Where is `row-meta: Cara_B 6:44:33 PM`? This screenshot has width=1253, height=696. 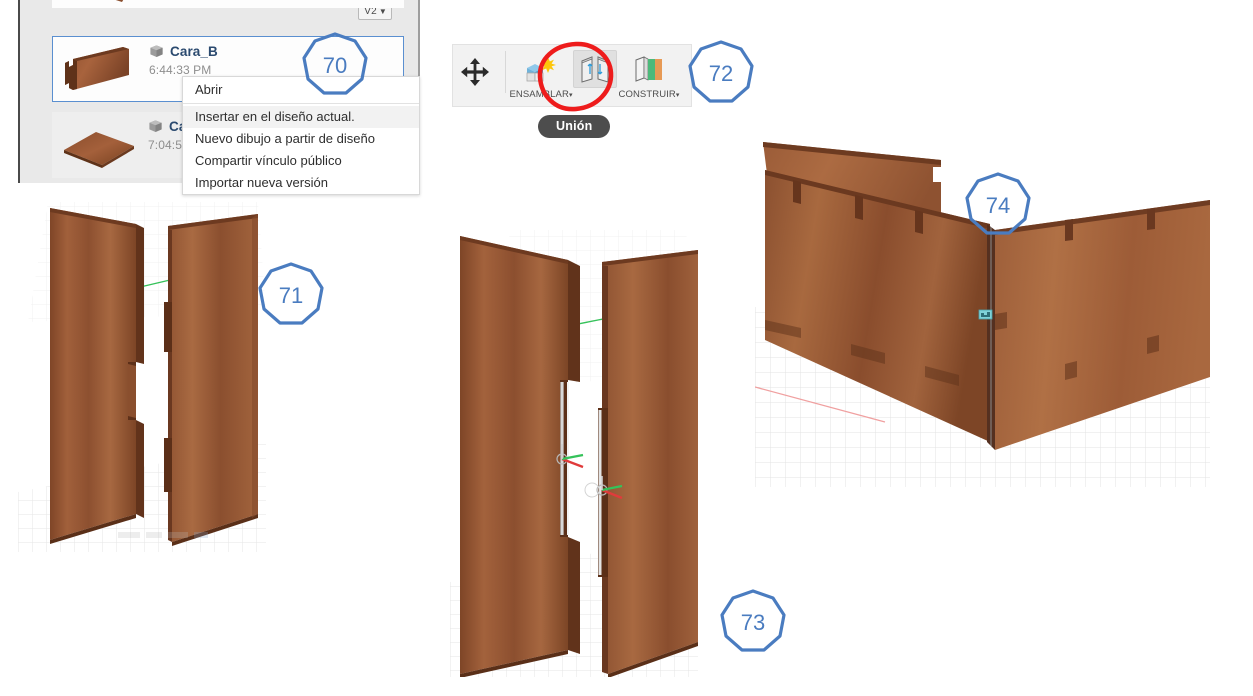
row-meta: Cara_B 6:44:33 PM is located at coordinates (183, 60).